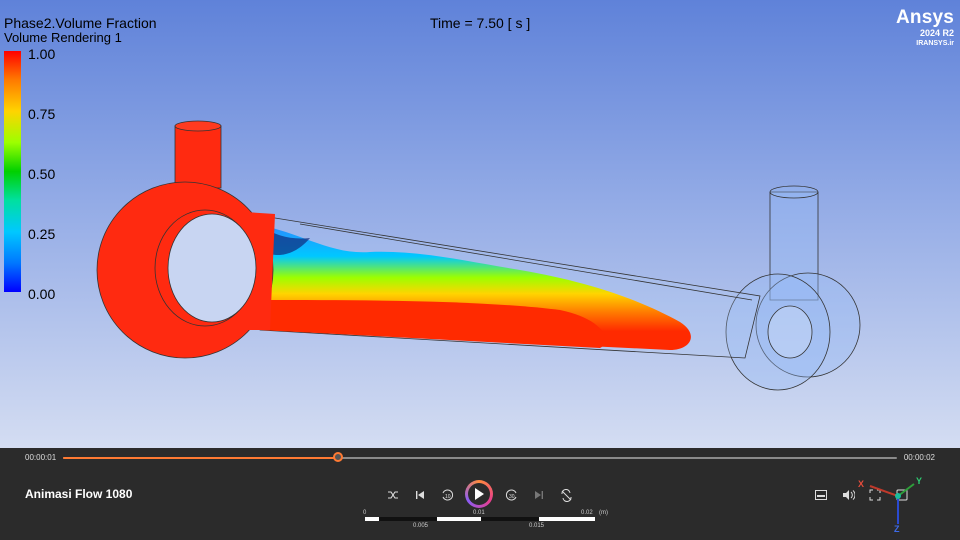 The height and width of the screenshot is (540, 960). Describe the element at coordinates (201, 458) in the screenshot. I see `seek-progress` at that location.